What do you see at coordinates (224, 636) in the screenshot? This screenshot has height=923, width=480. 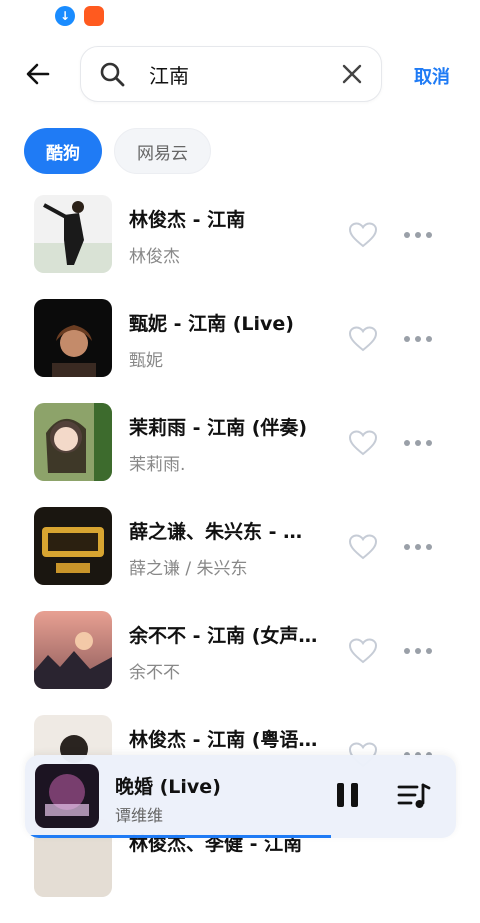 I see `song-title: 余不不 - 江南 (女声版)` at bounding box center [224, 636].